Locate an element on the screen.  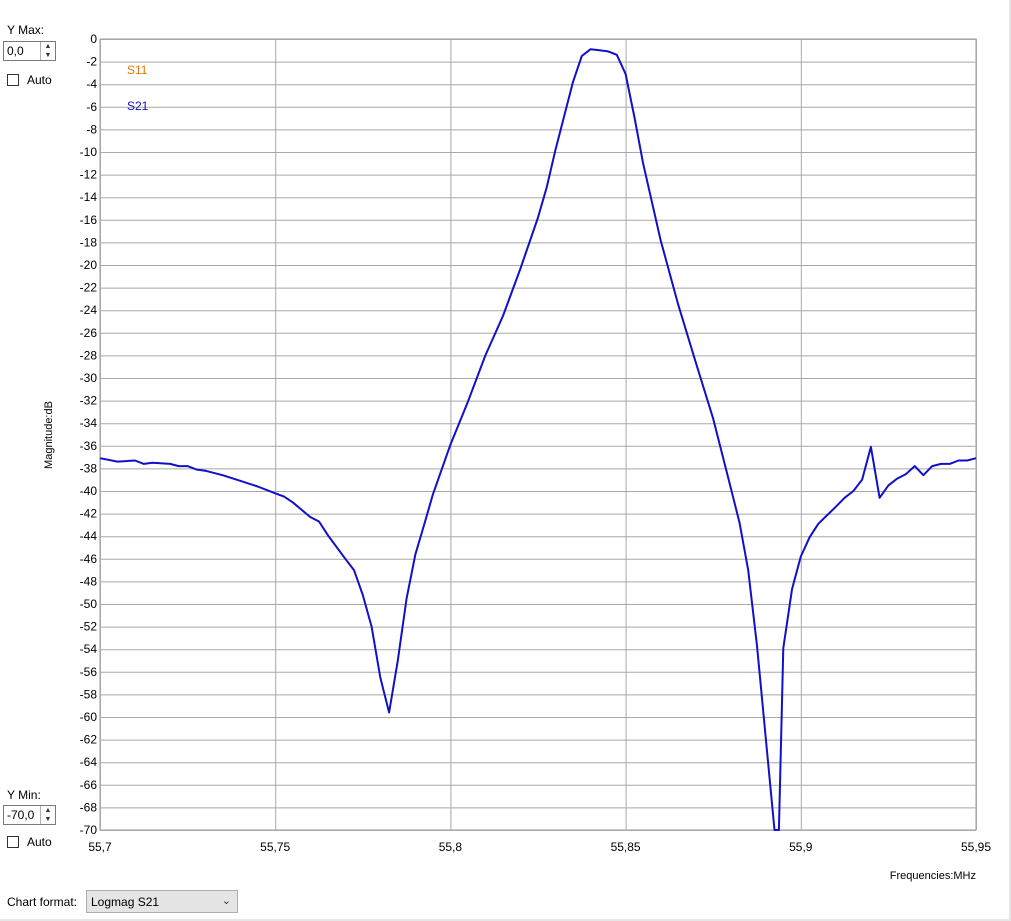
y-tick-label: -36 is located at coordinates (89, 446).